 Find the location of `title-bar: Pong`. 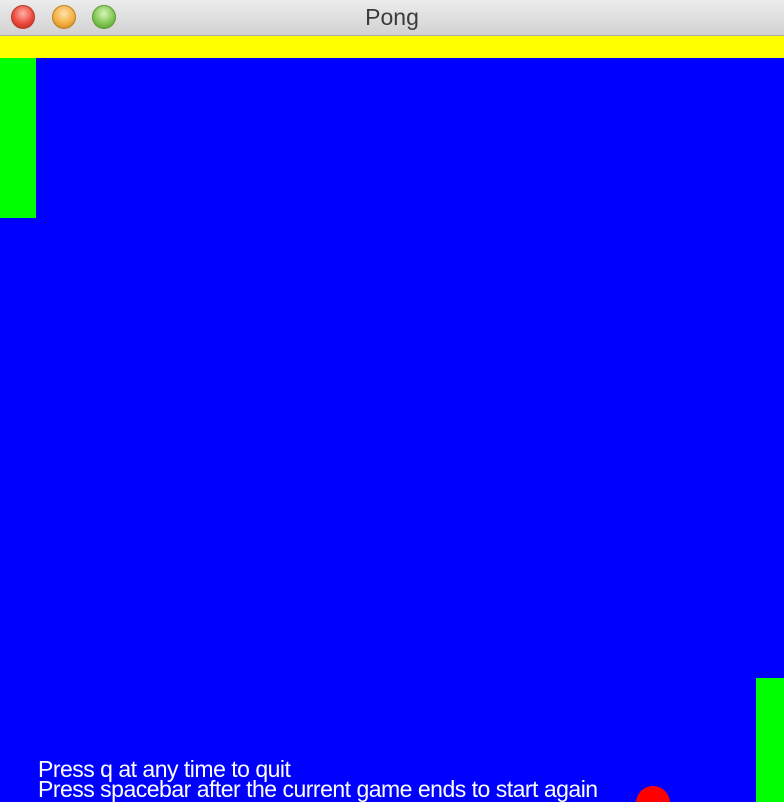

title-bar: Pong is located at coordinates (392, 18).